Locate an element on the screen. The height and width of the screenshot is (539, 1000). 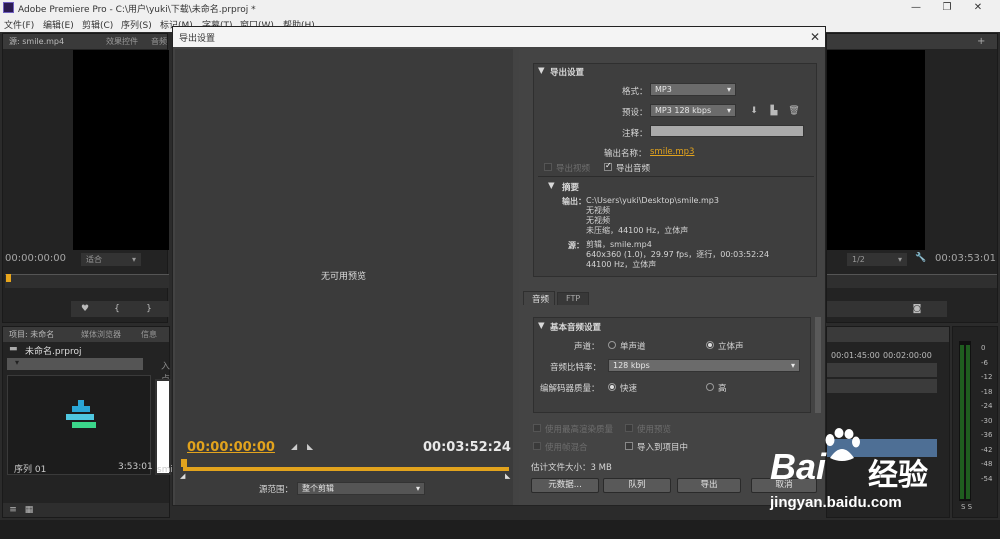
tab-audio-settings: 音频 is located at coordinates (539, 298).